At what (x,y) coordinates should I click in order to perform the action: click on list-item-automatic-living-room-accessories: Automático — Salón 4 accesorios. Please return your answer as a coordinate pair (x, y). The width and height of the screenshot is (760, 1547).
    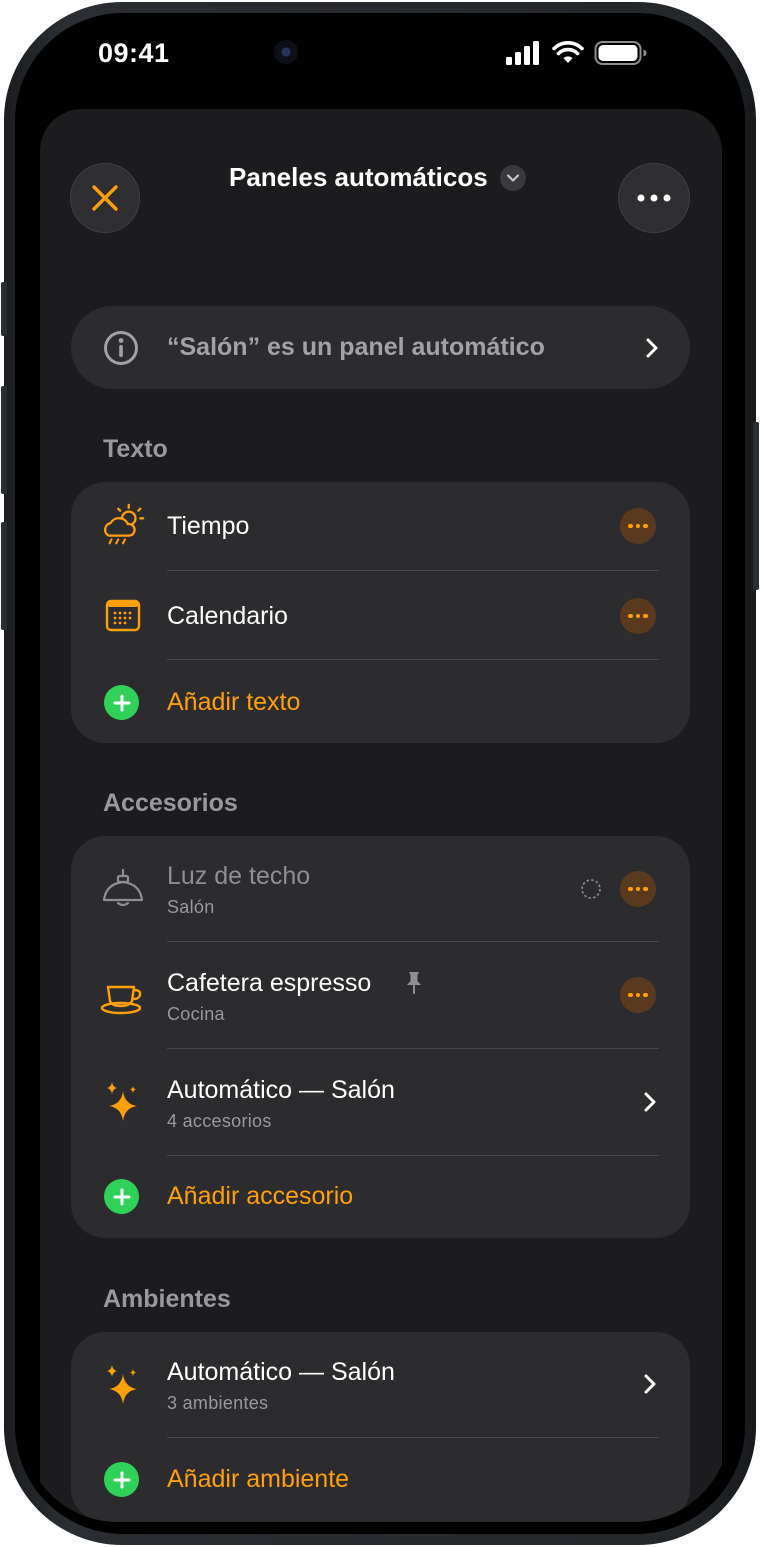
    Looking at the image, I should click on (380, 1102).